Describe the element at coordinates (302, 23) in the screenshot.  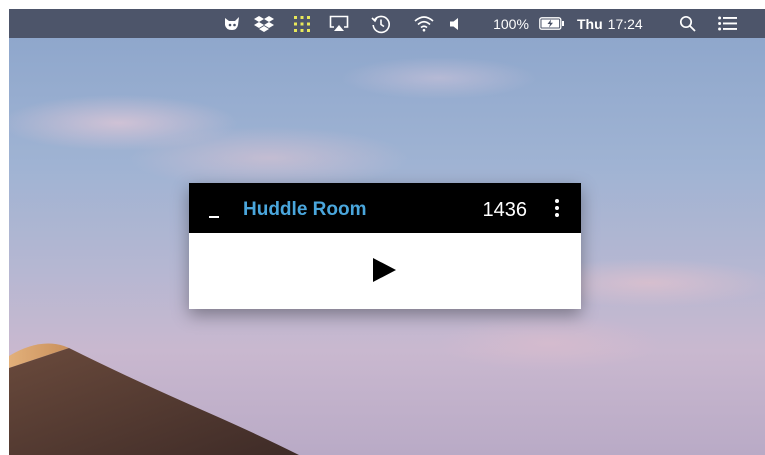
I see `grid-app-icon` at that location.